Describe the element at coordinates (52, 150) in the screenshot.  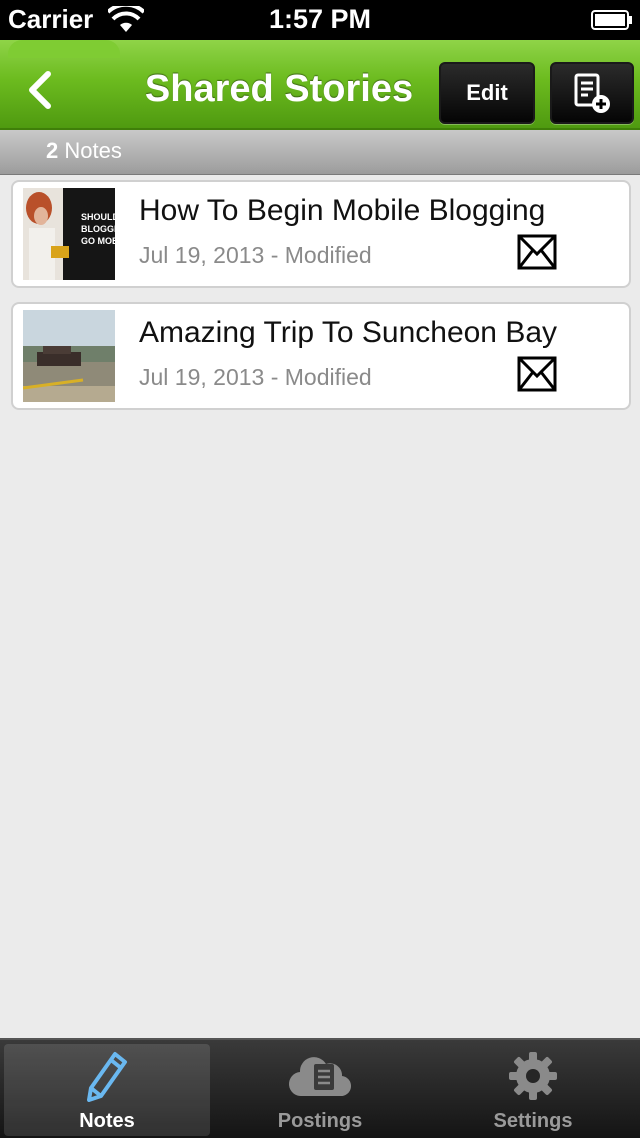
I see `notes-count-number: 2` at that location.